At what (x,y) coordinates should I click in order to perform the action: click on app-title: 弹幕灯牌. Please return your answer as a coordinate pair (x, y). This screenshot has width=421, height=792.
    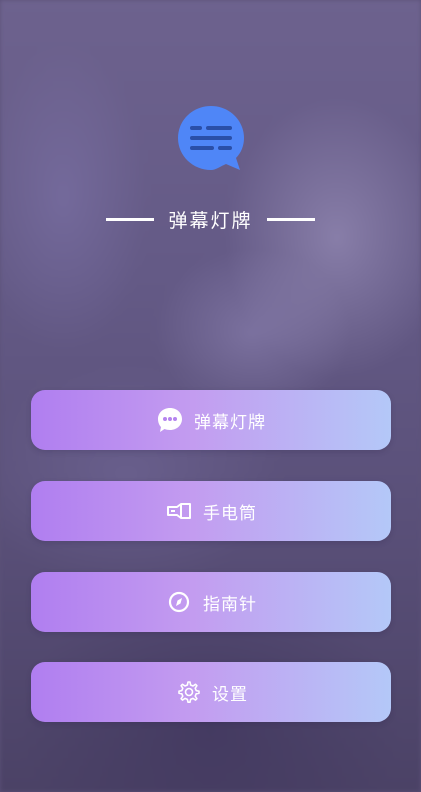
    Looking at the image, I should click on (210, 220).